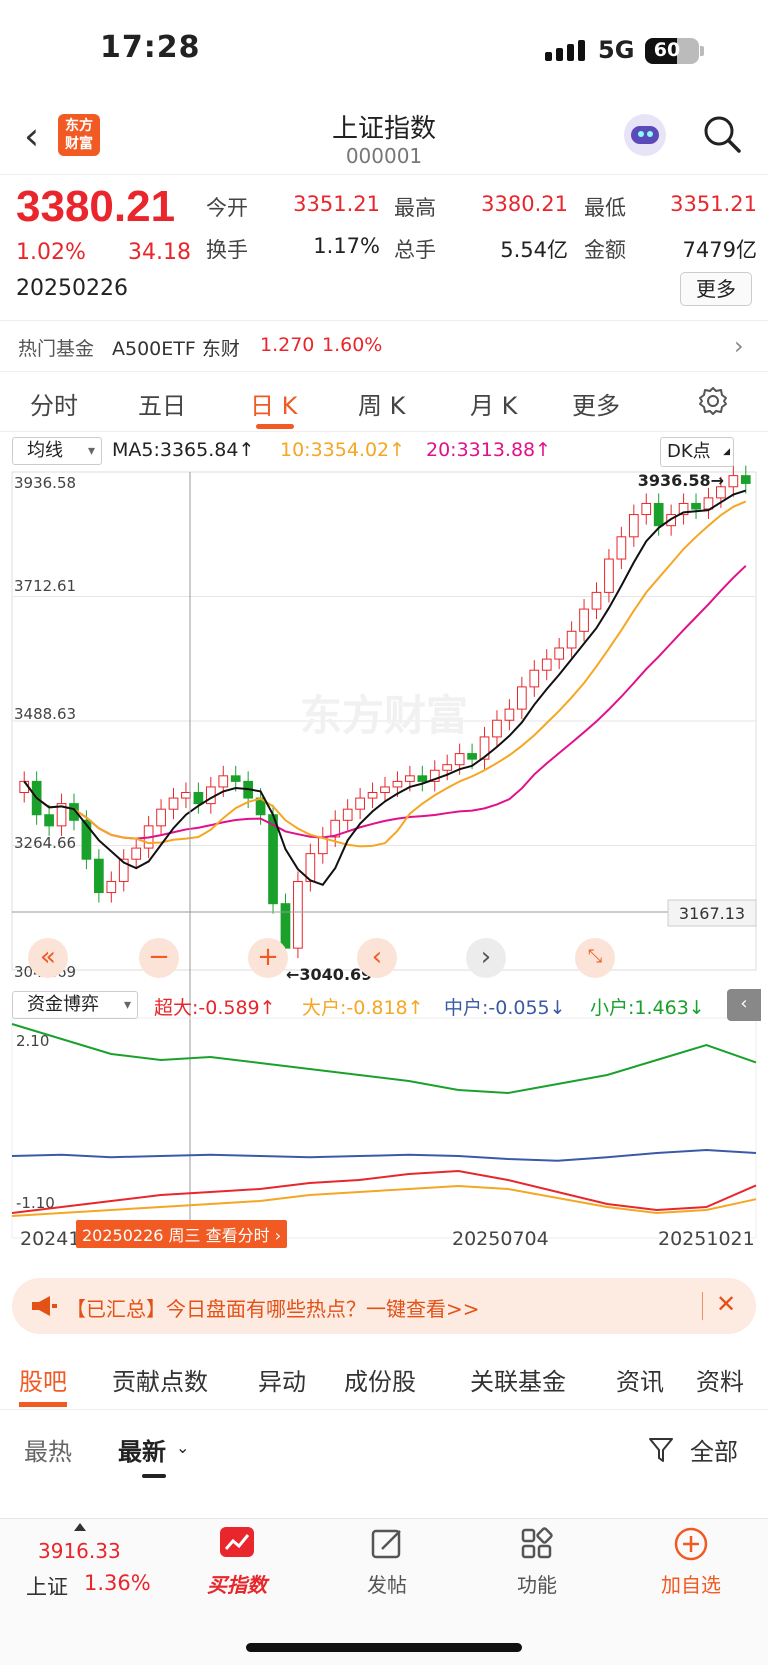 The image size is (768, 1665). I want to click on crosshair-value: 3167.13, so click(712, 913).